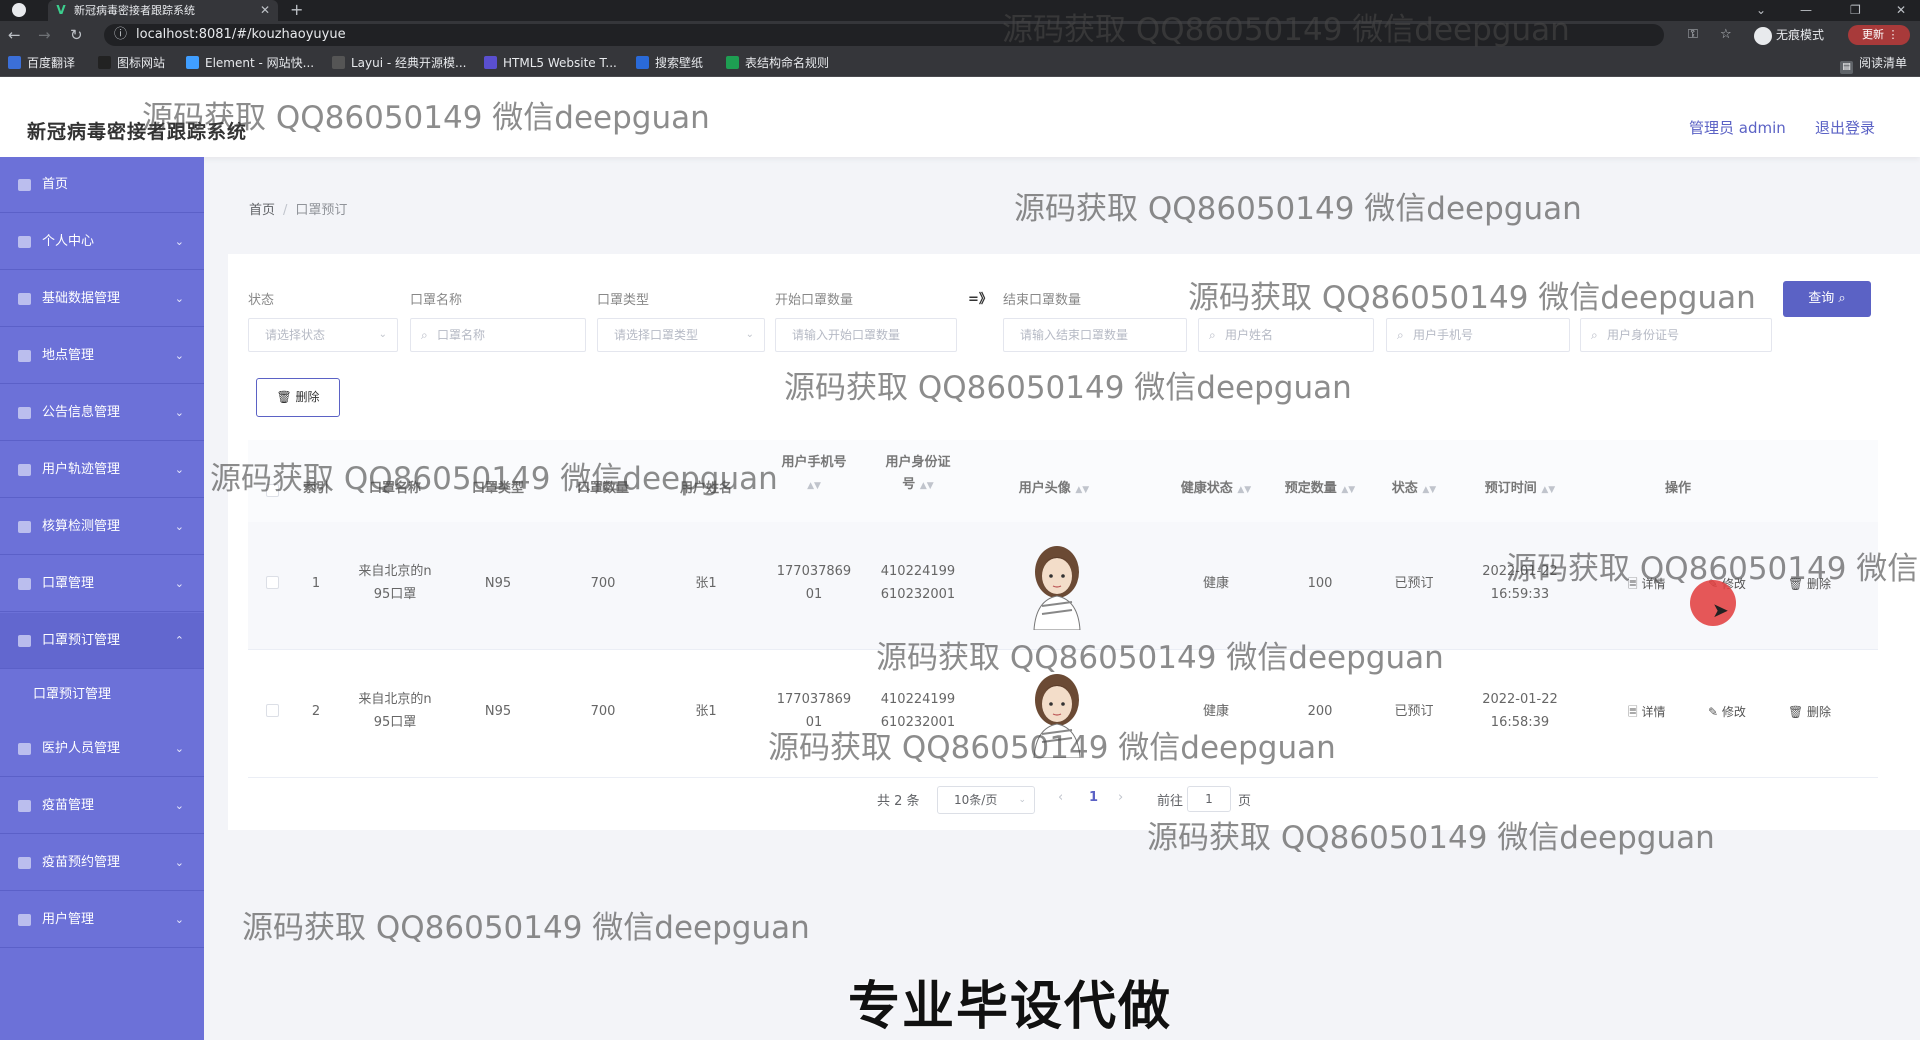  I want to click on mask-type-select: 请选择口罩类型 ⌄, so click(681, 335).